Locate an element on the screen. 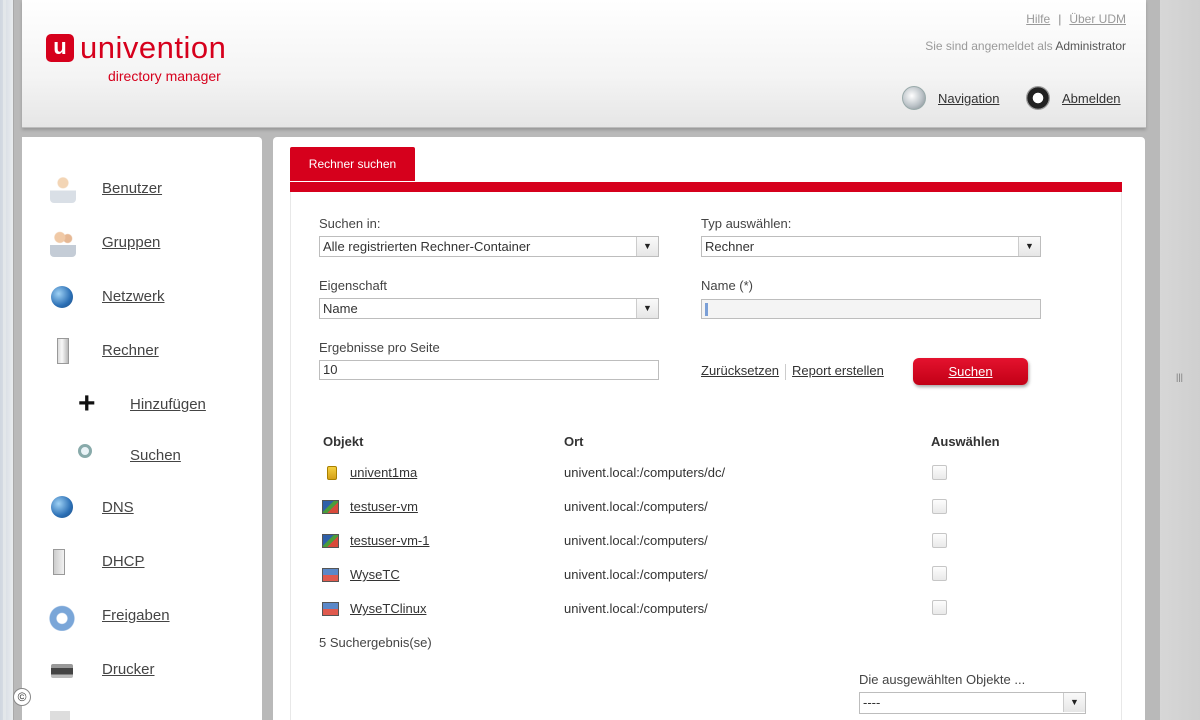 This screenshot has height=720, width=1200. navigation-icon is located at coordinates (914, 98).